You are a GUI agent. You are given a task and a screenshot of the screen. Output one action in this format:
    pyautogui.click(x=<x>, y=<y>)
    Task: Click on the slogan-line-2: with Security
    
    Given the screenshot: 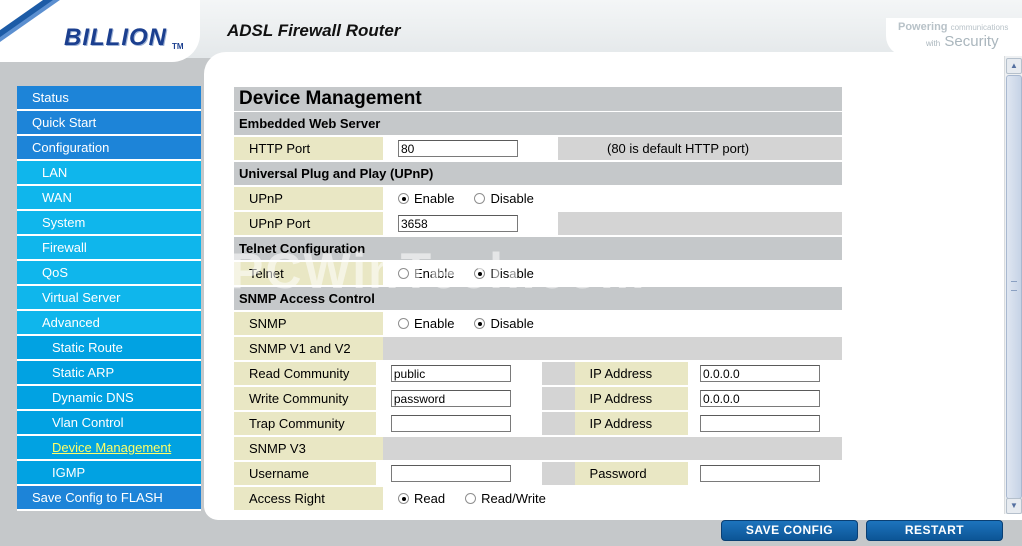 What is the action you would take?
    pyautogui.click(x=962, y=41)
    